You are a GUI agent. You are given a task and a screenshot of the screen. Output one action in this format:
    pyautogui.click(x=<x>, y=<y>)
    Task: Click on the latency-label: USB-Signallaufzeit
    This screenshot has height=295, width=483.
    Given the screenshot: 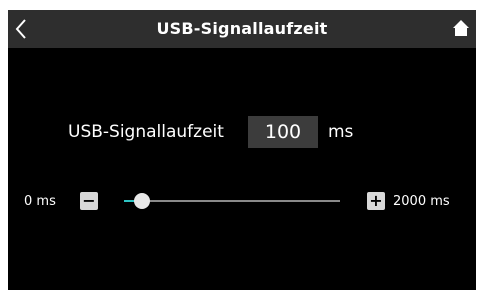 What is the action you would take?
    pyautogui.click(x=146, y=132)
    